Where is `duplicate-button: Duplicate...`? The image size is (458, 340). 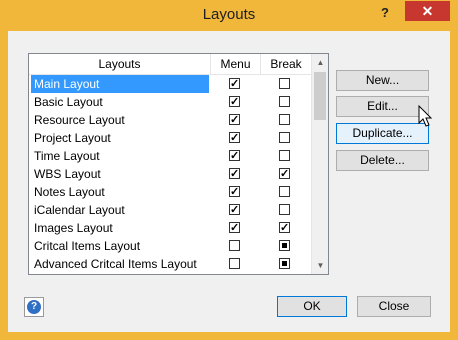
duplicate-button: Duplicate... is located at coordinates (382, 133).